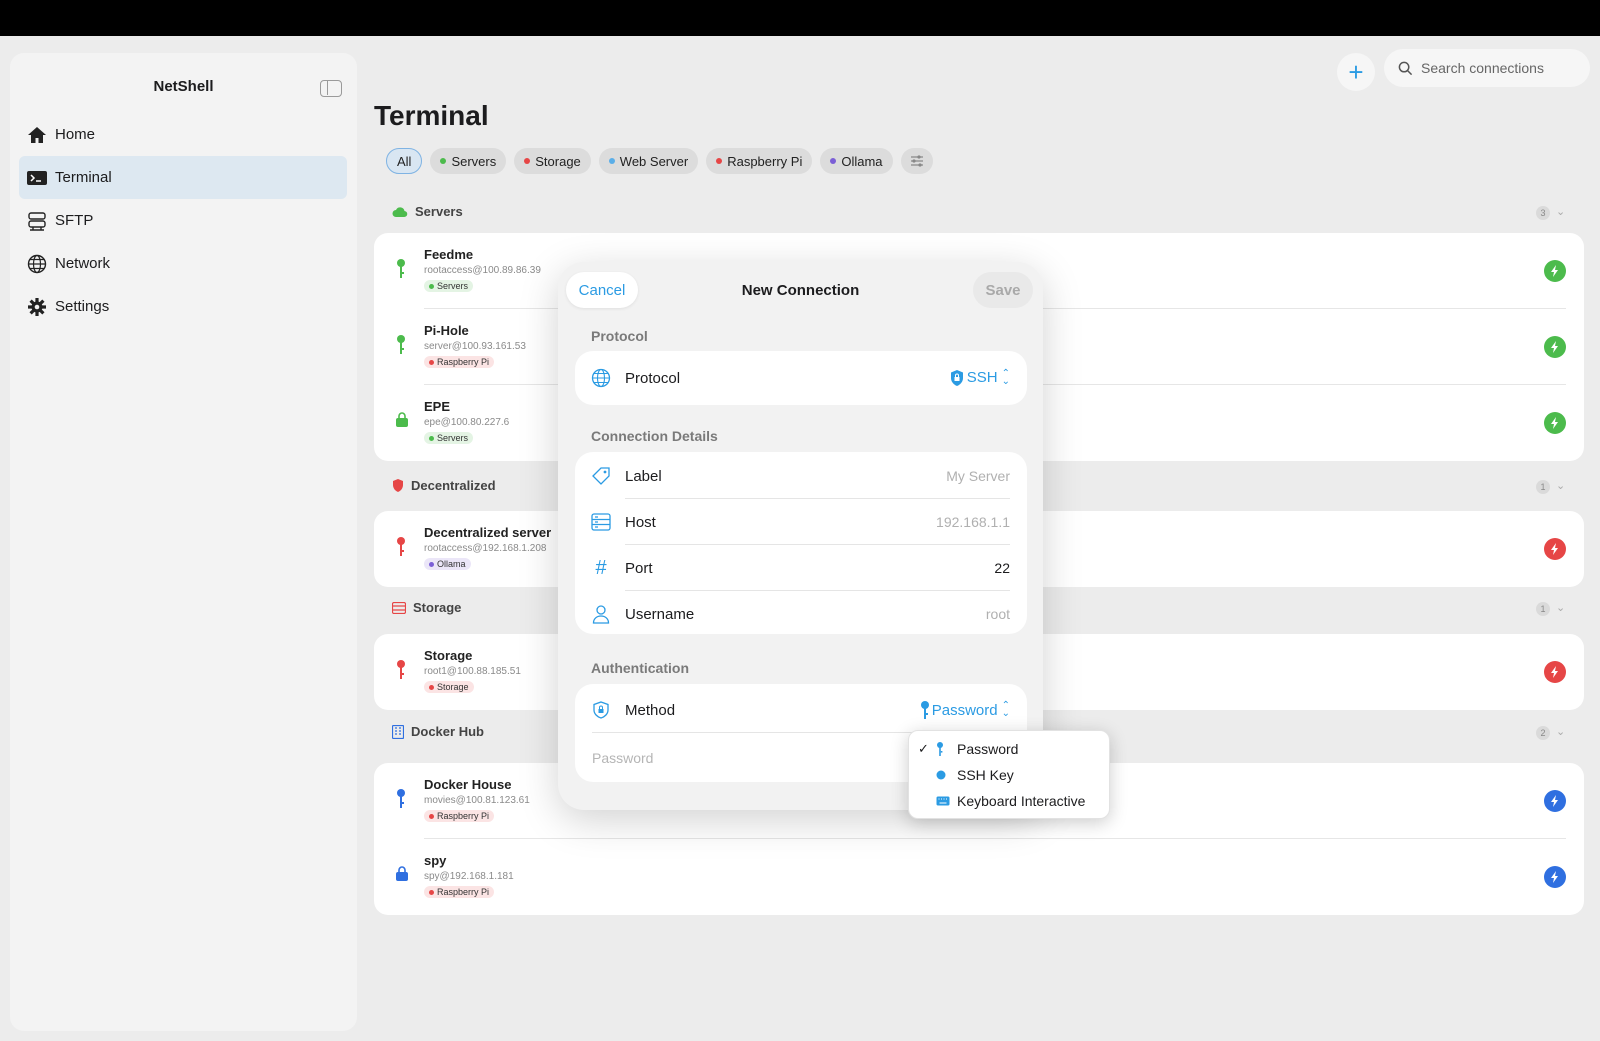  Describe the element at coordinates (183, 86) in the screenshot. I see `app-title: NetShell` at that location.